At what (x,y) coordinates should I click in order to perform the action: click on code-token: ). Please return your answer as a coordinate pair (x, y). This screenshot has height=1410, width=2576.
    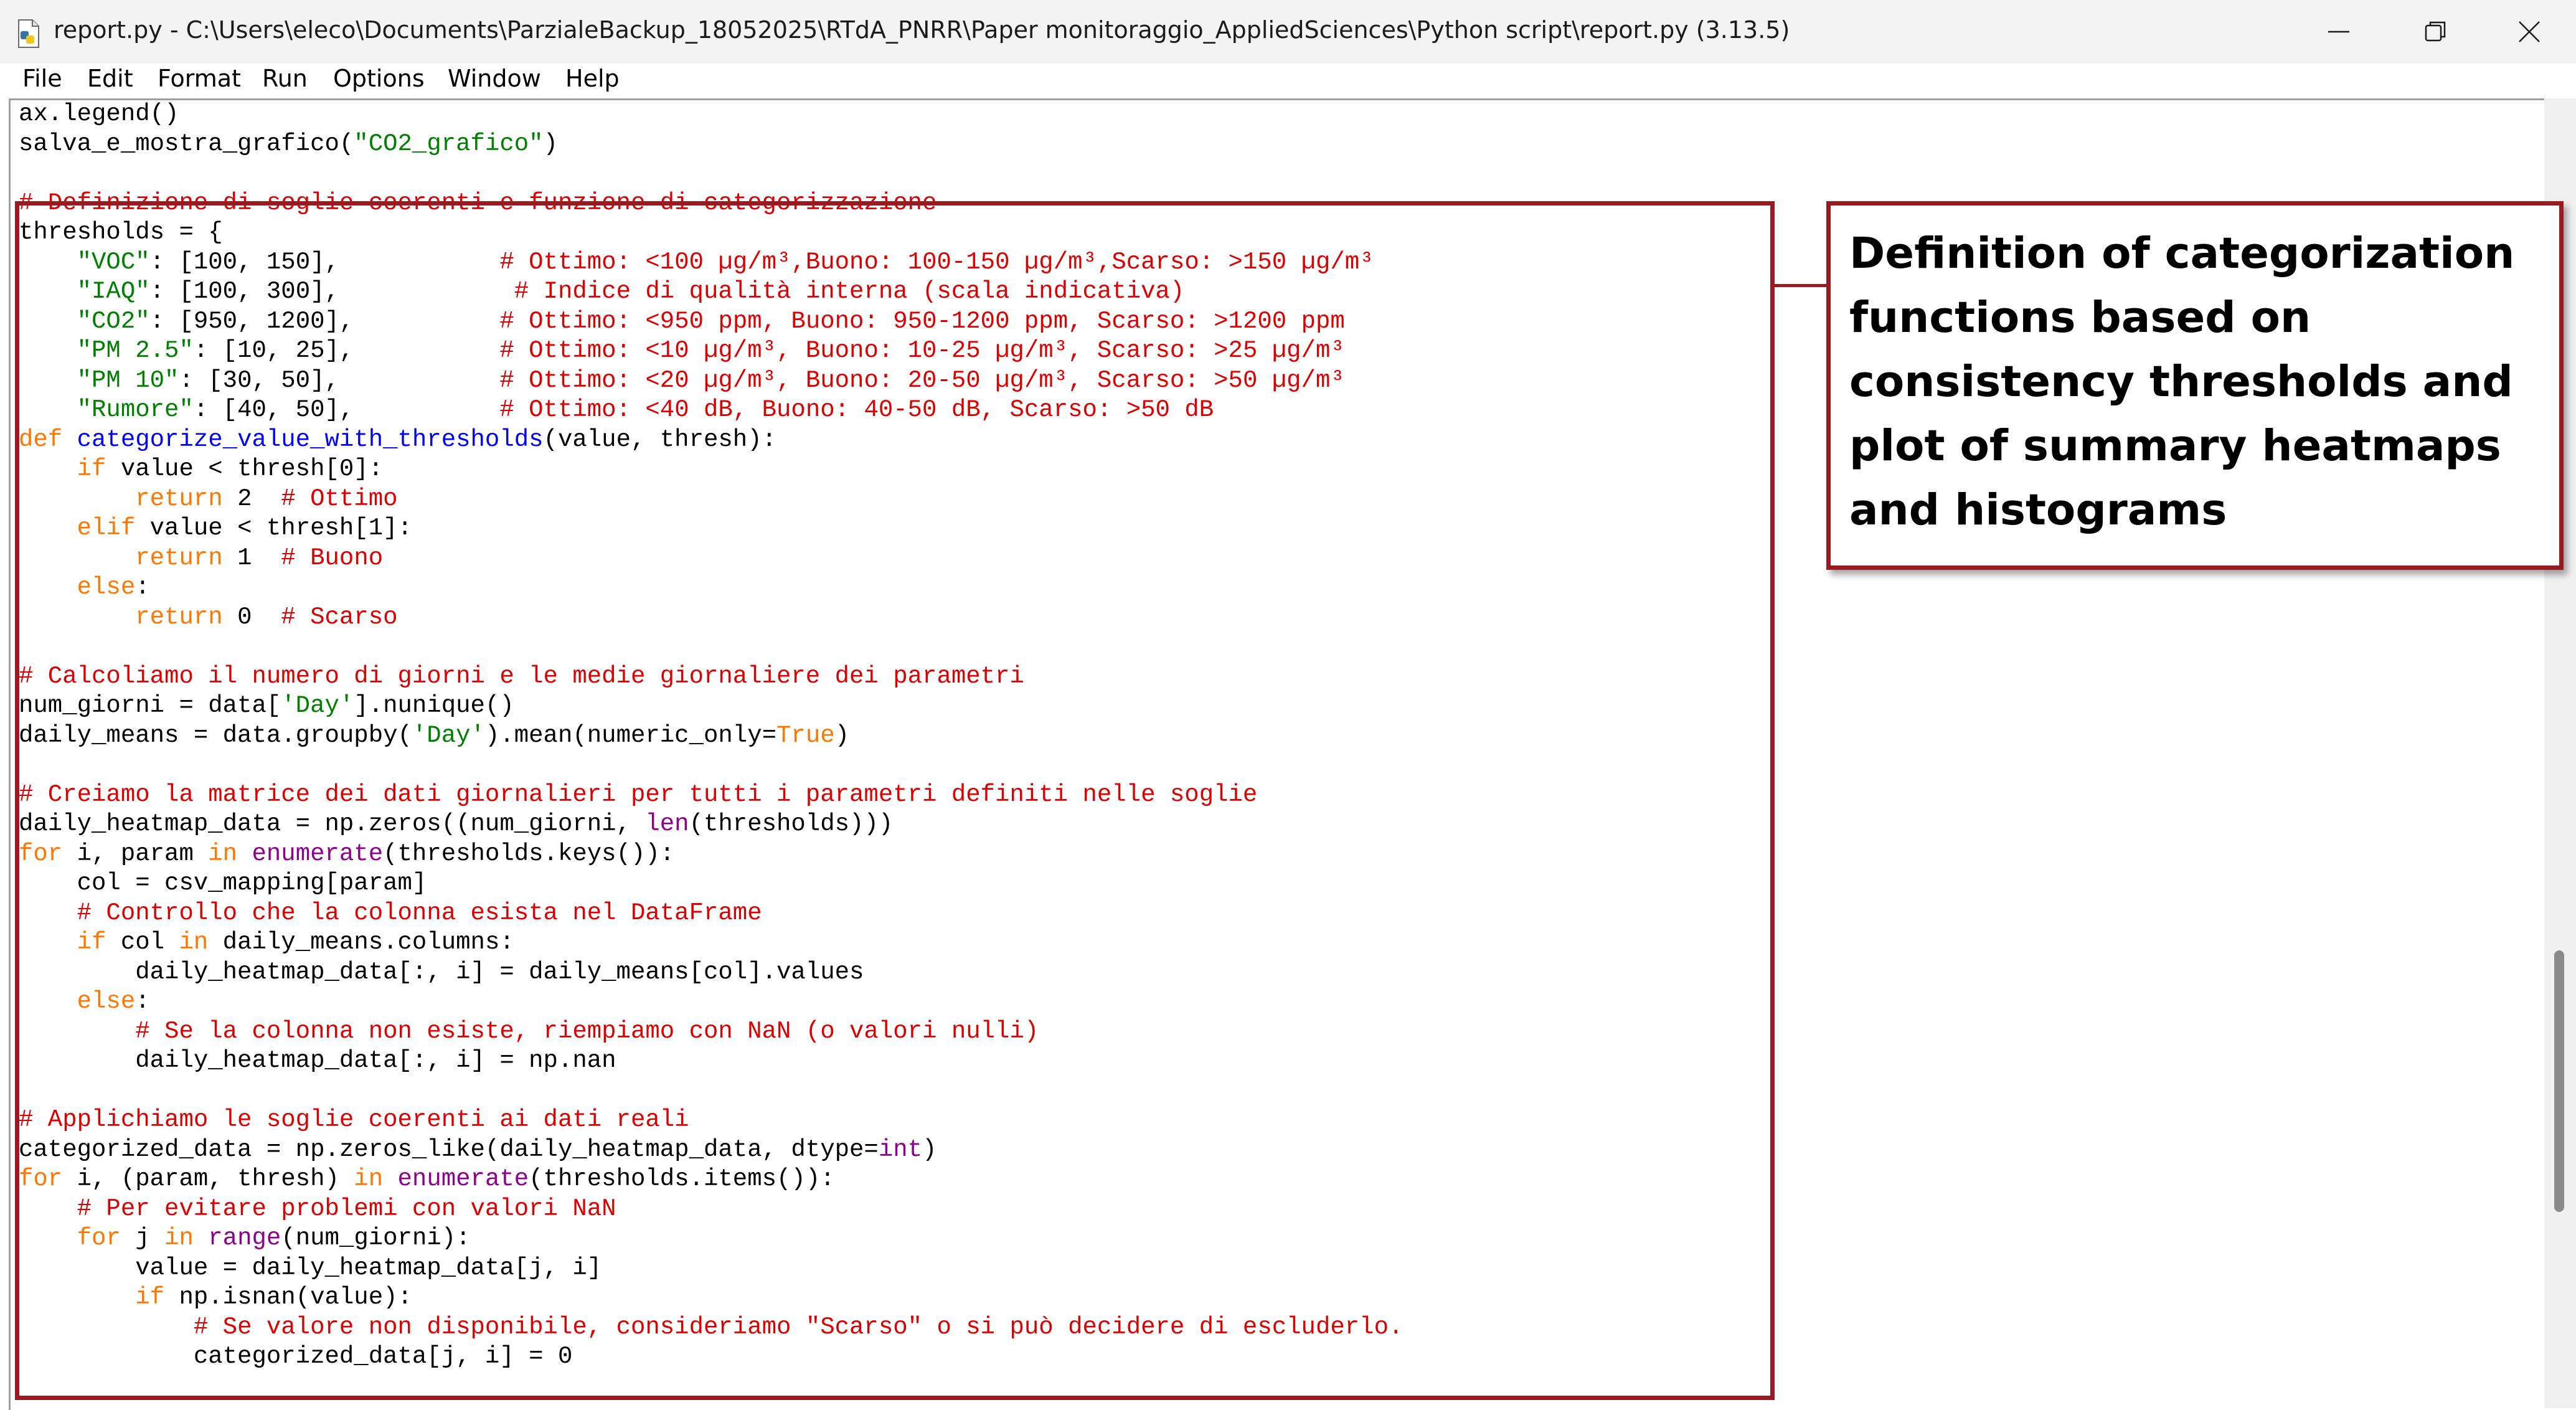
    Looking at the image, I should click on (842, 735).